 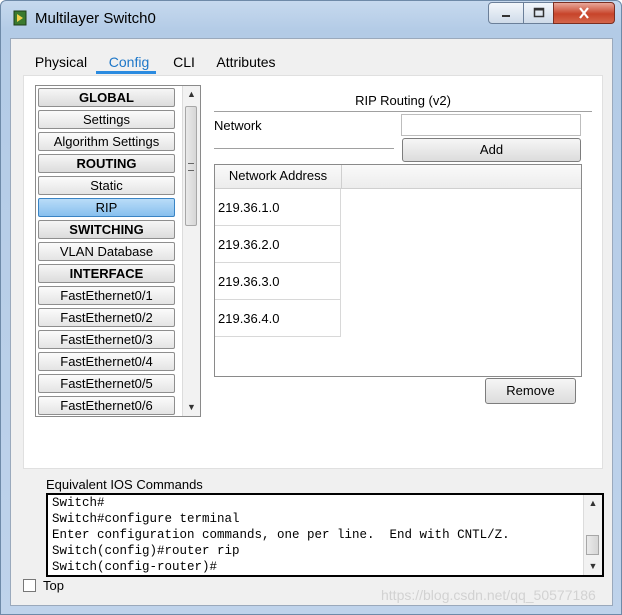 What do you see at coordinates (29, 585) in the screenshot?
I see `top-checkbox` at bounding box center [29, 585].